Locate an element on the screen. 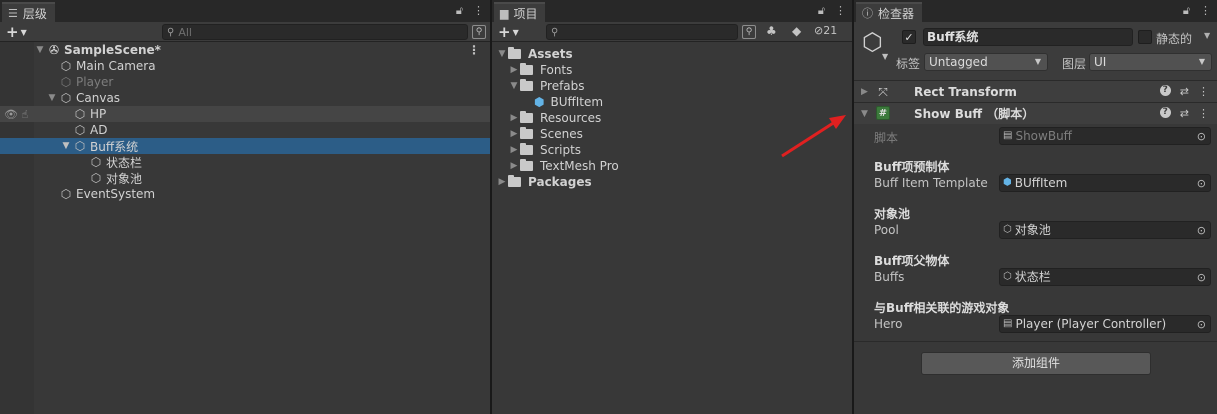 Image resolution: width=1217 pixels, height=414 pixels. static-checkbox is located at coordinates (1145, 37).